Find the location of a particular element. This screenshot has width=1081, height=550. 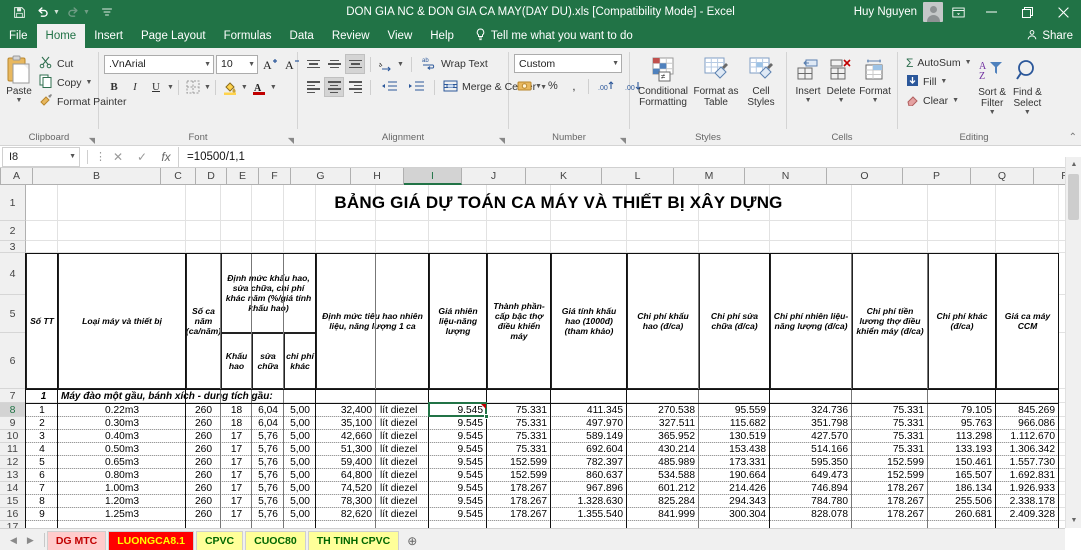

delete-dropdown-icon: ▼ is located at coordinates (841, 100).